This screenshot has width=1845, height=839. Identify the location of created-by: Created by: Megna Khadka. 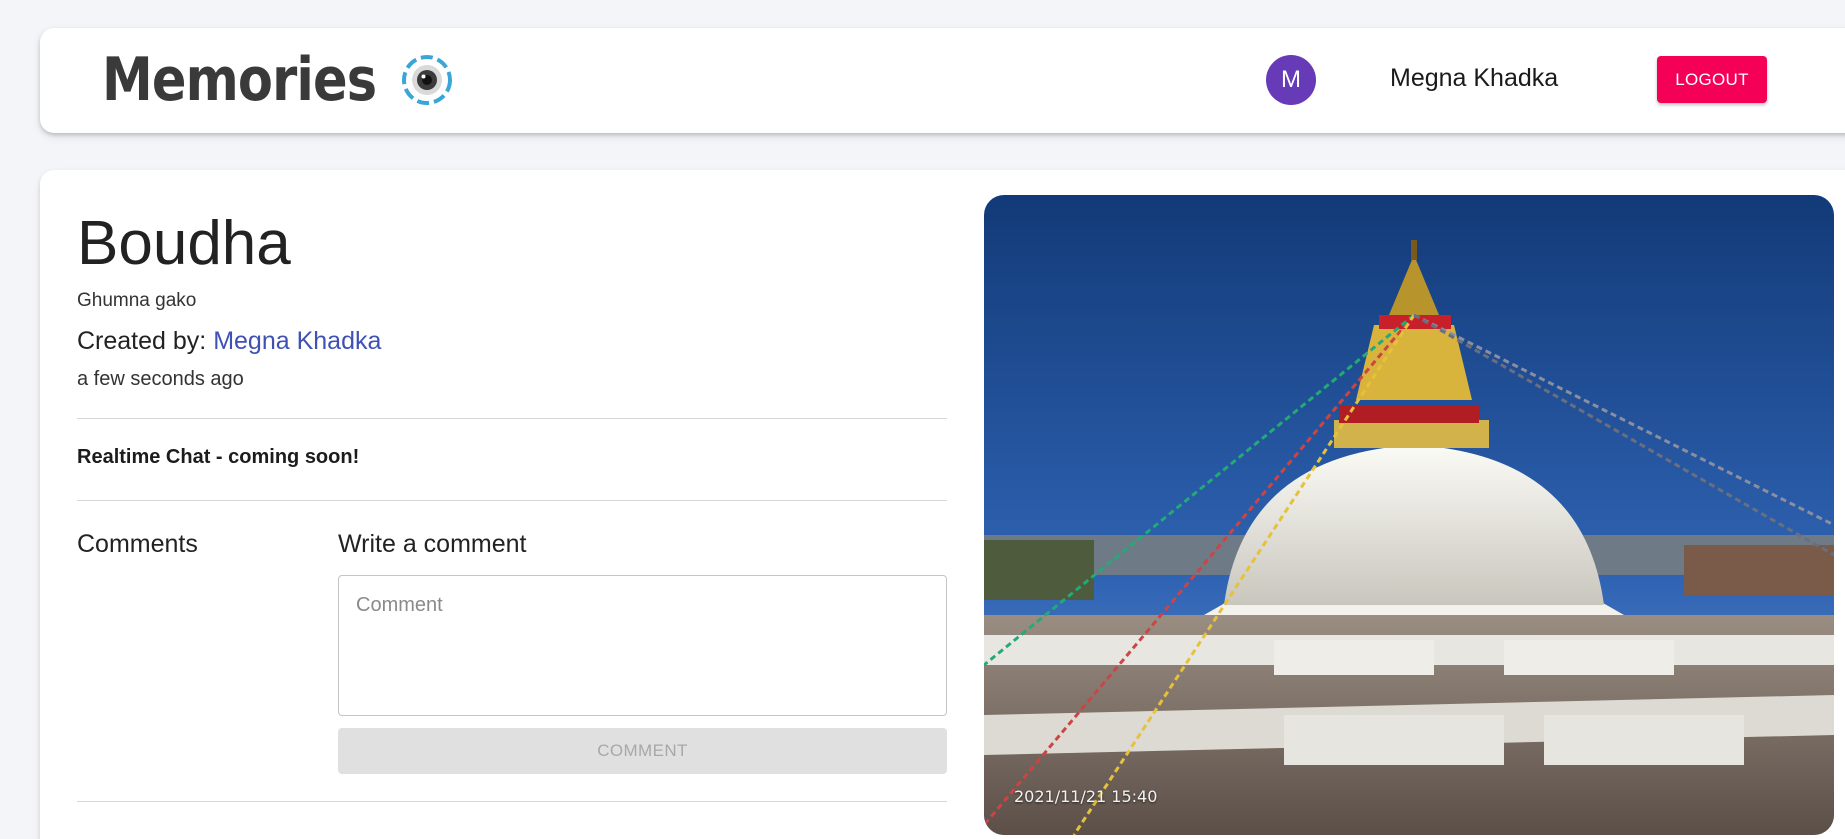
(229, 341).